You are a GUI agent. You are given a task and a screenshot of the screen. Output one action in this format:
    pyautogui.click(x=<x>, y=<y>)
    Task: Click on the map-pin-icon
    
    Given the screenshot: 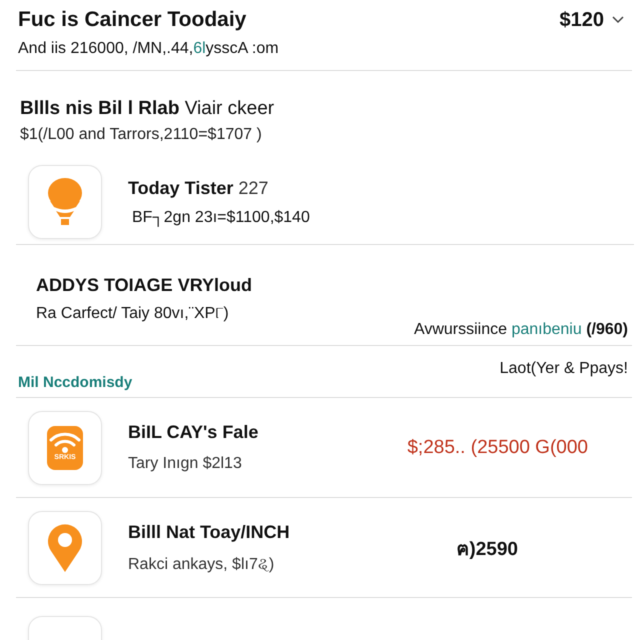 What is the action you would take?
    pyautogui.click(x=65, y=547)
    